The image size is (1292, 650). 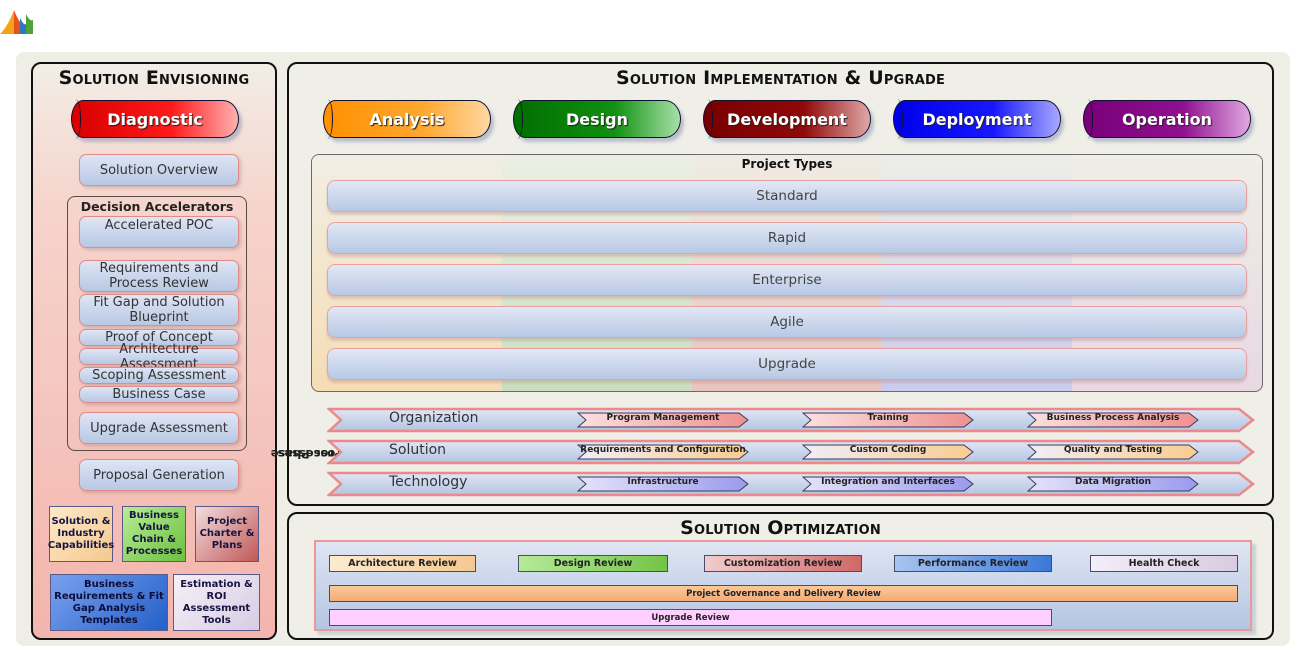 I want to click on process-label: Training, so click(x=888, y=418).